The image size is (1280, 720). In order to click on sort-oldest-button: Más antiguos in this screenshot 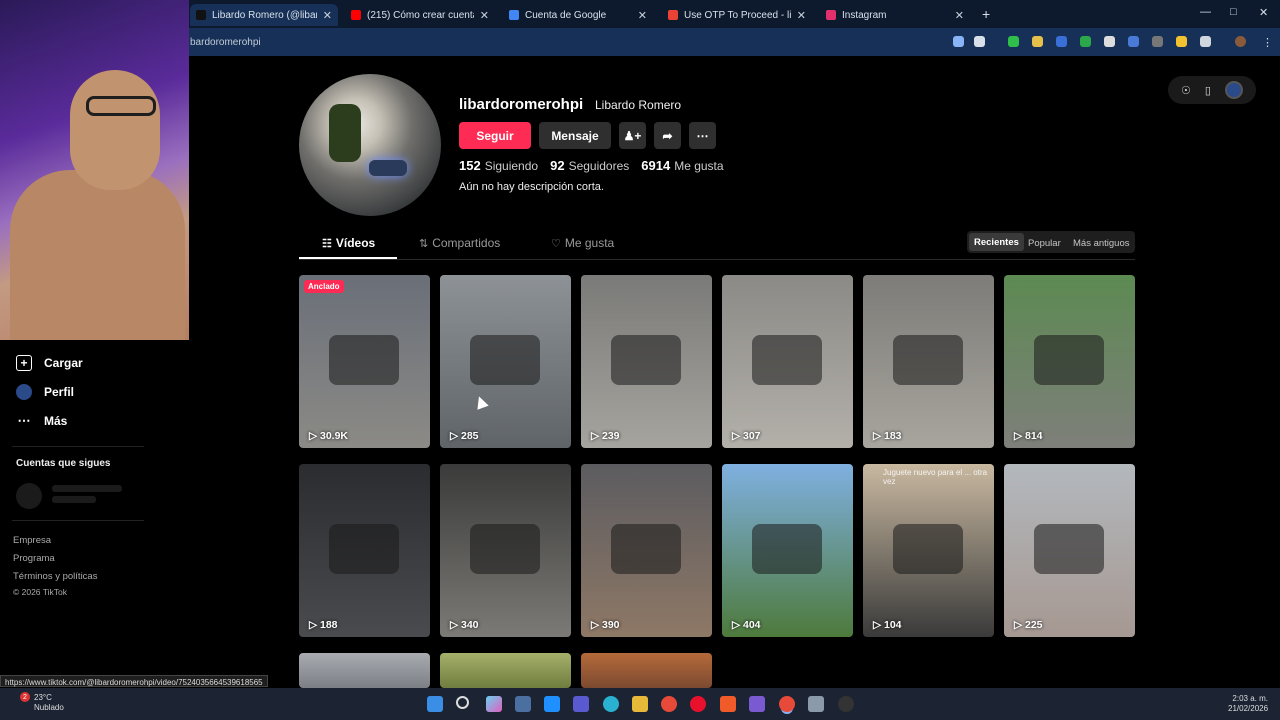, I will do `click(1101, 243)`.